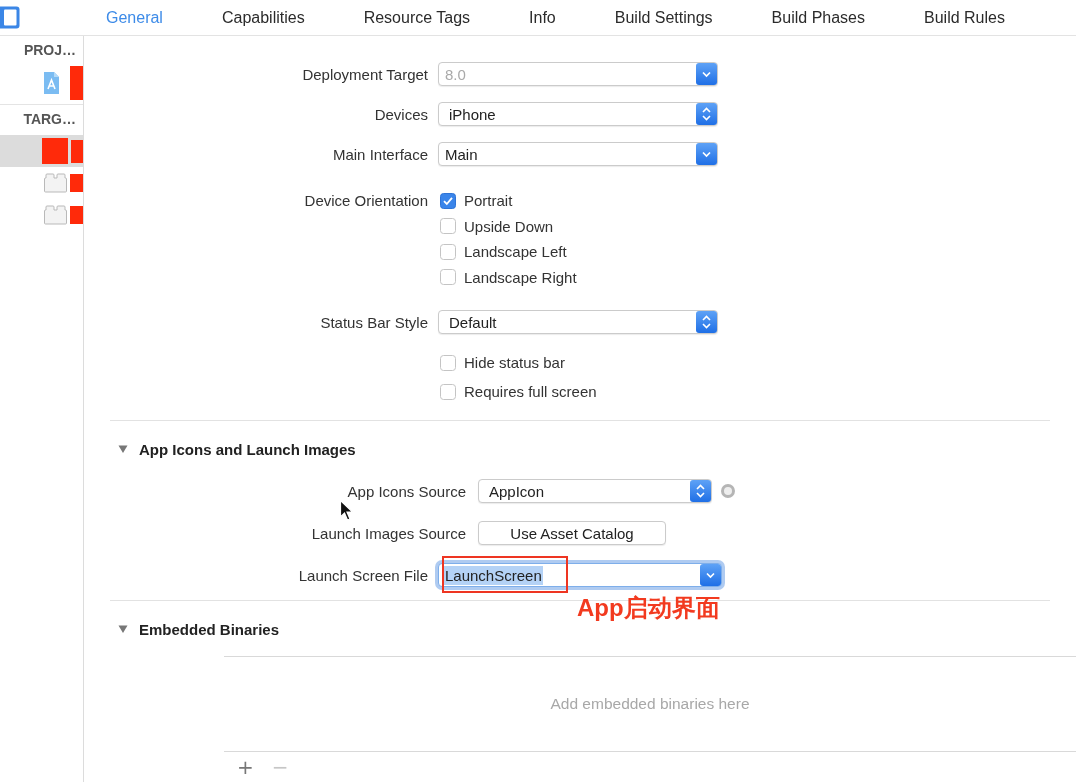  I want to click on combo-box: LaunchScreen, so click(580, 575).